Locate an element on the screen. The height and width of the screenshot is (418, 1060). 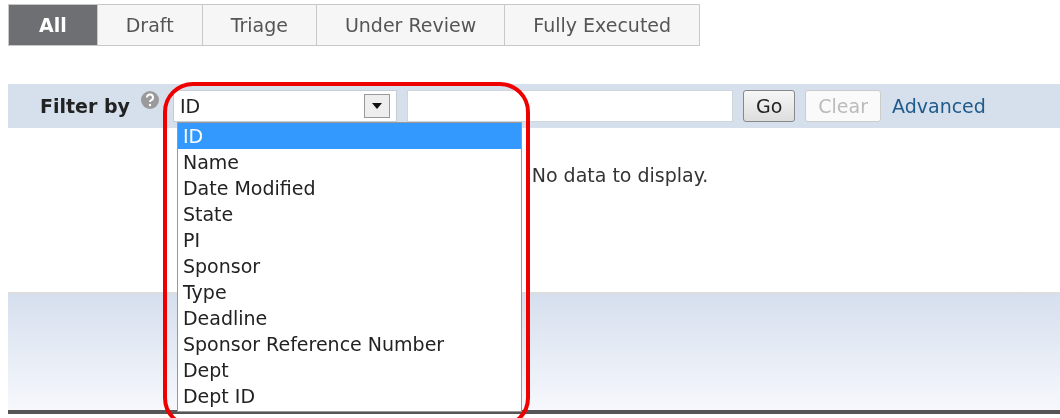
dropdown-option: Sponsor Reference Number is located at coordinates (349, 344).